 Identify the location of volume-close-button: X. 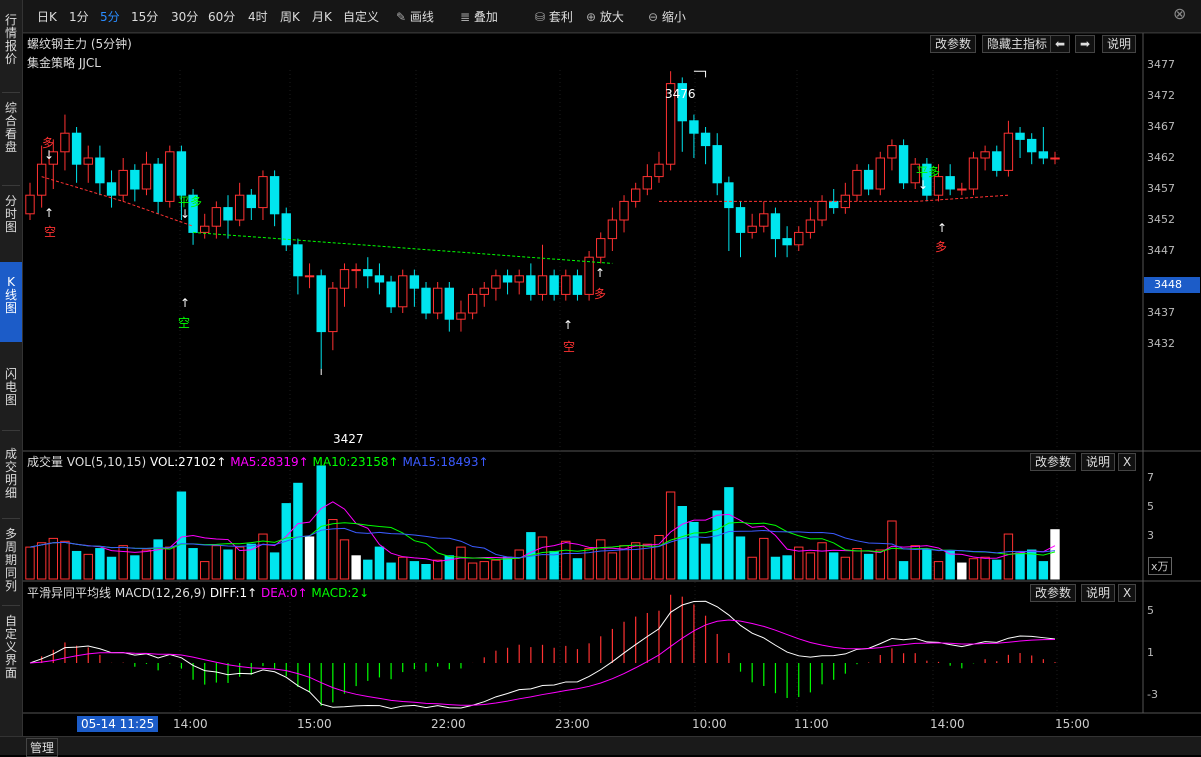
(1127, 462).